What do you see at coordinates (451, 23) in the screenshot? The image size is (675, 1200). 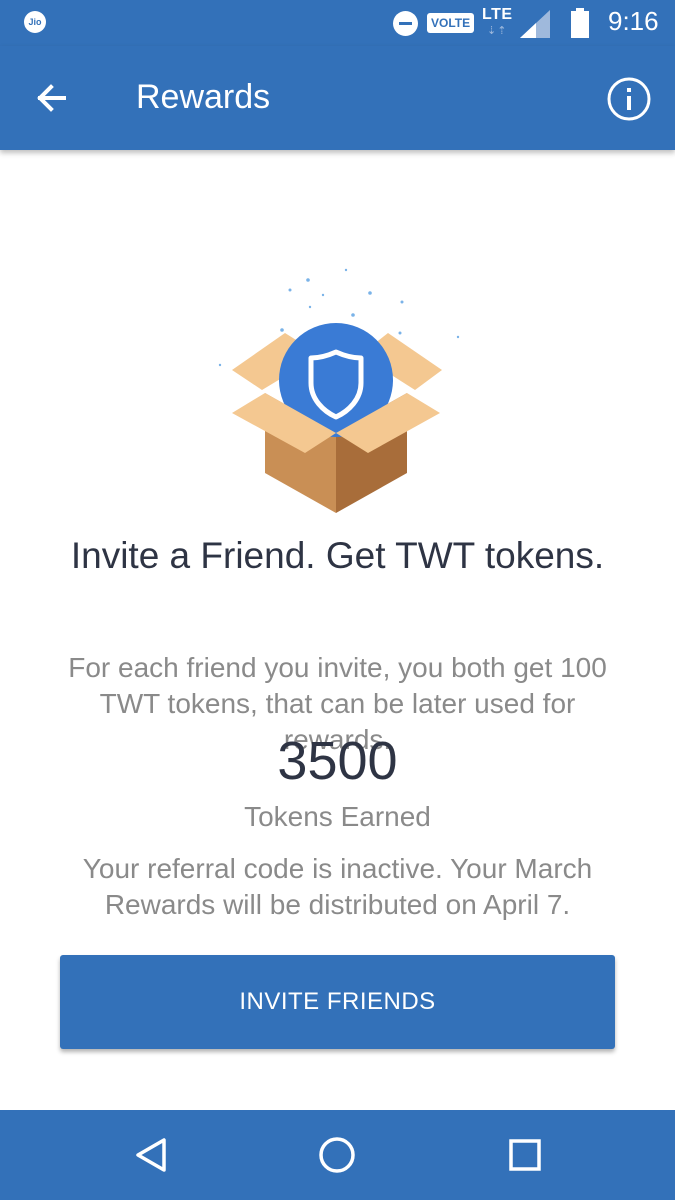 I see `volte-badge: VOLTE` at bounding box center [451, 23].